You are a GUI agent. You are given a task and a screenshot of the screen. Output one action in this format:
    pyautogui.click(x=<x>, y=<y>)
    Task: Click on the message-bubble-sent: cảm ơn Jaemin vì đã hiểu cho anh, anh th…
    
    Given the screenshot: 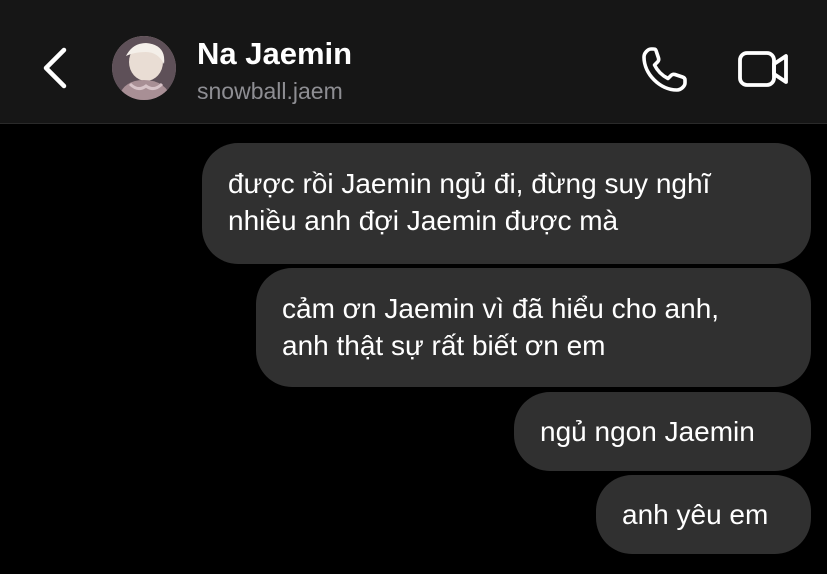 What is the action you would take?
    pyautogui.click(x=533, y=327)
    